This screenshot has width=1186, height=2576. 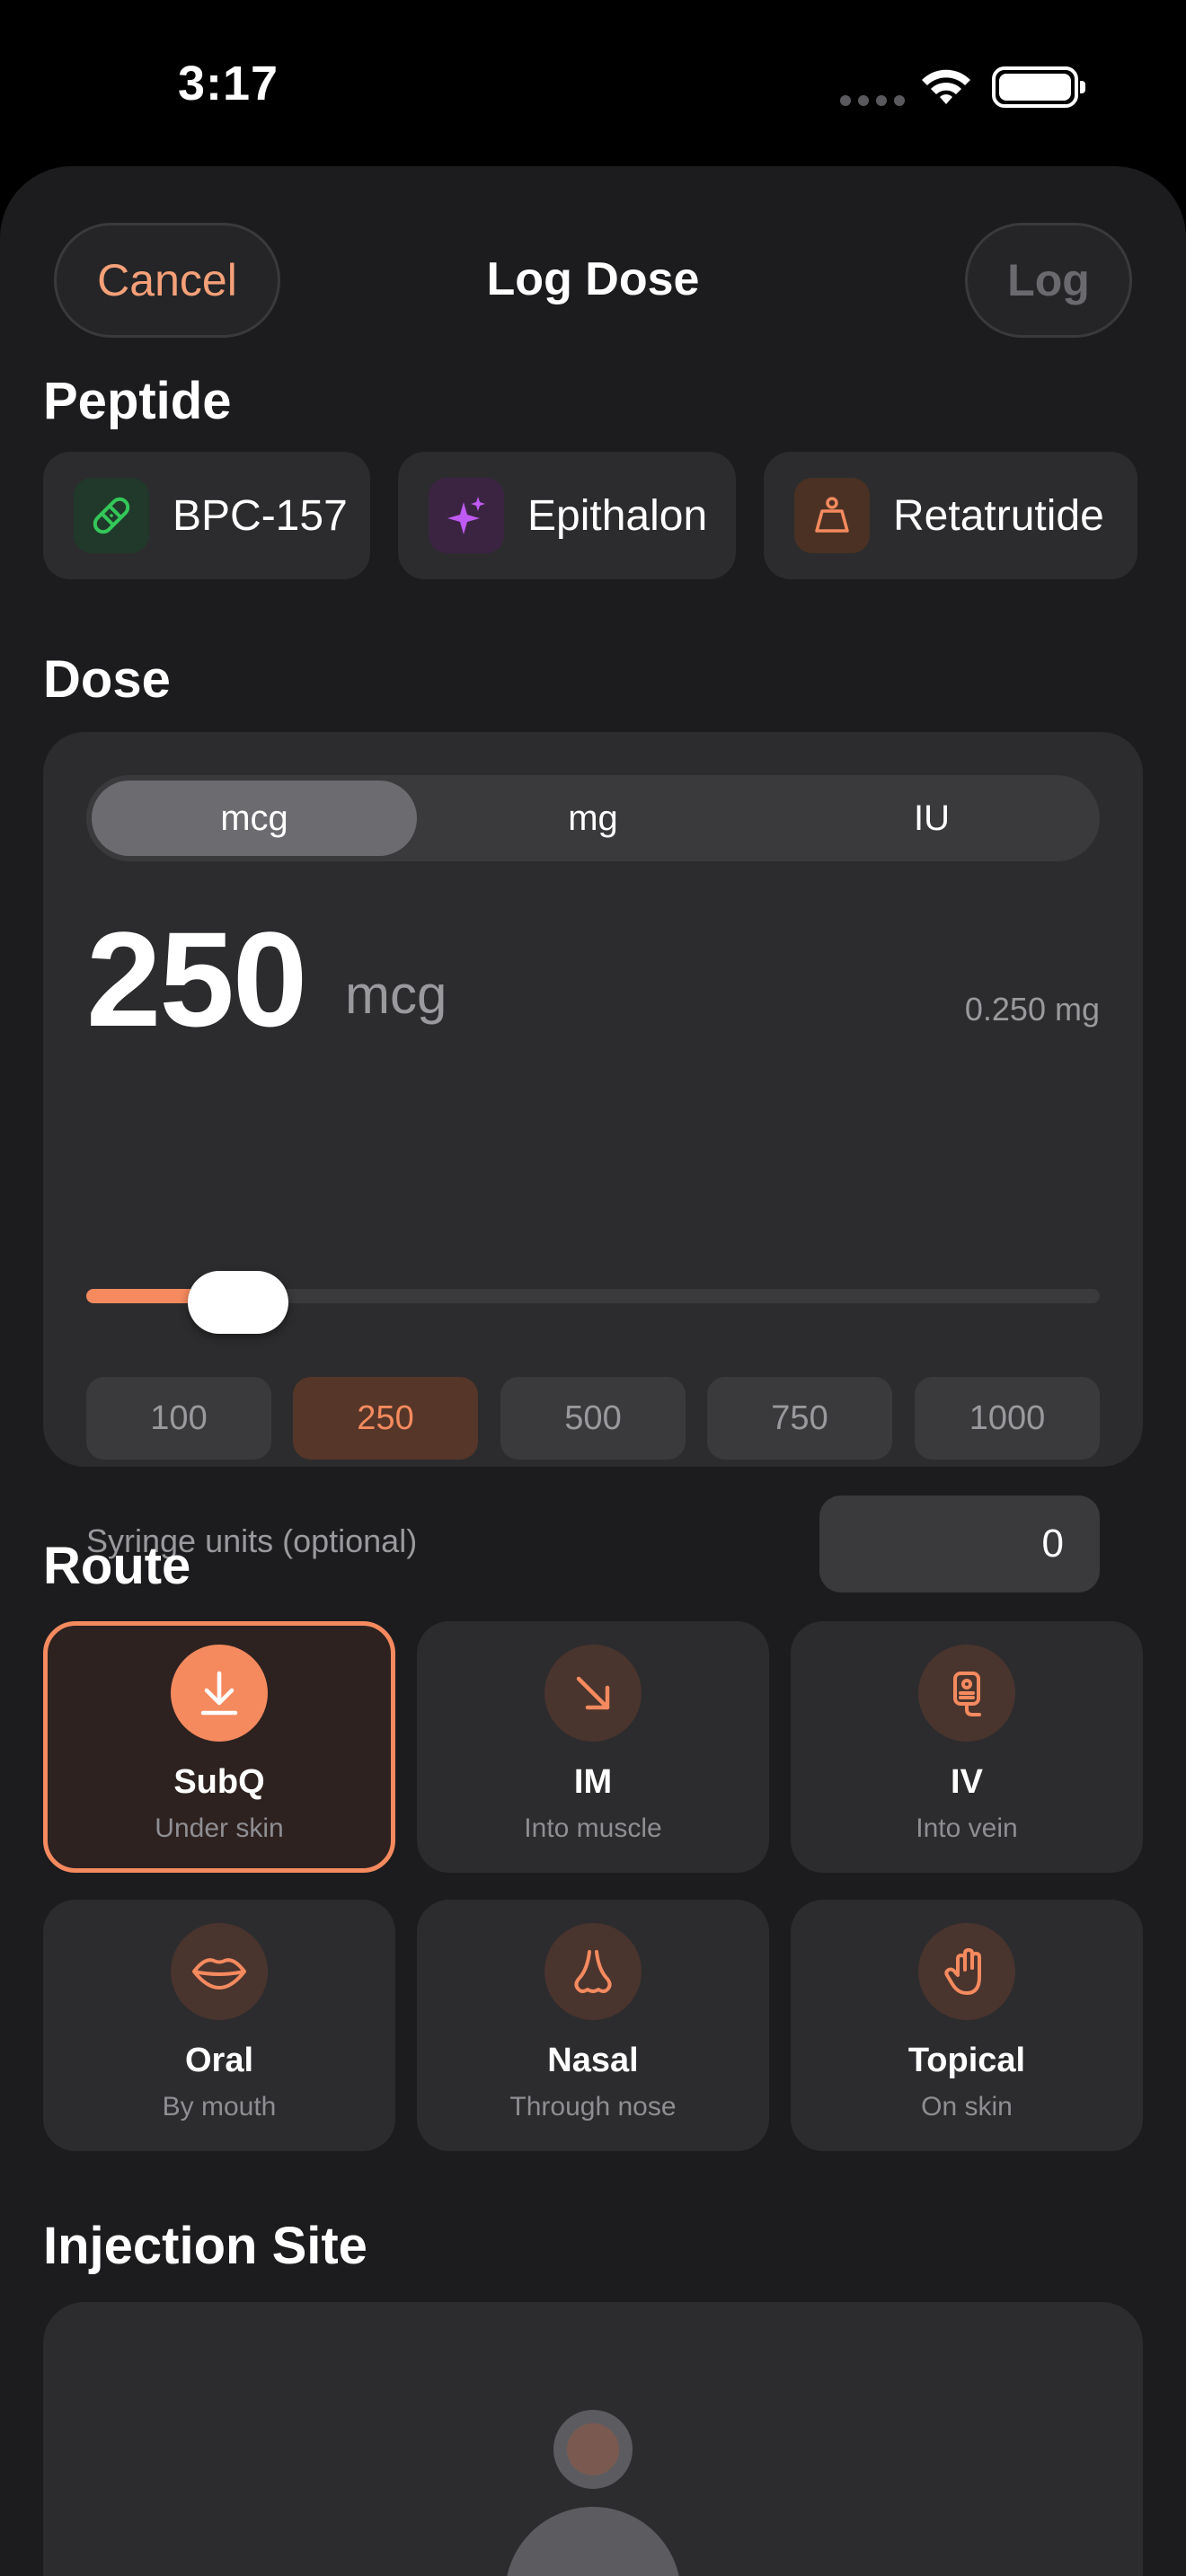 I want to click on preset-1000: 1000, so click(x=1008, y=1418).